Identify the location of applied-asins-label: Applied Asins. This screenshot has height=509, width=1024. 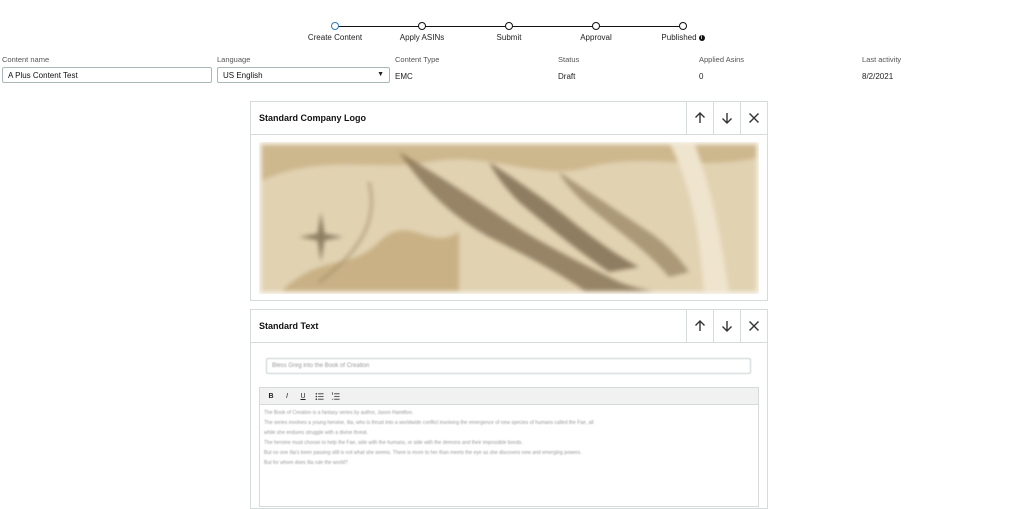
(722, 59).